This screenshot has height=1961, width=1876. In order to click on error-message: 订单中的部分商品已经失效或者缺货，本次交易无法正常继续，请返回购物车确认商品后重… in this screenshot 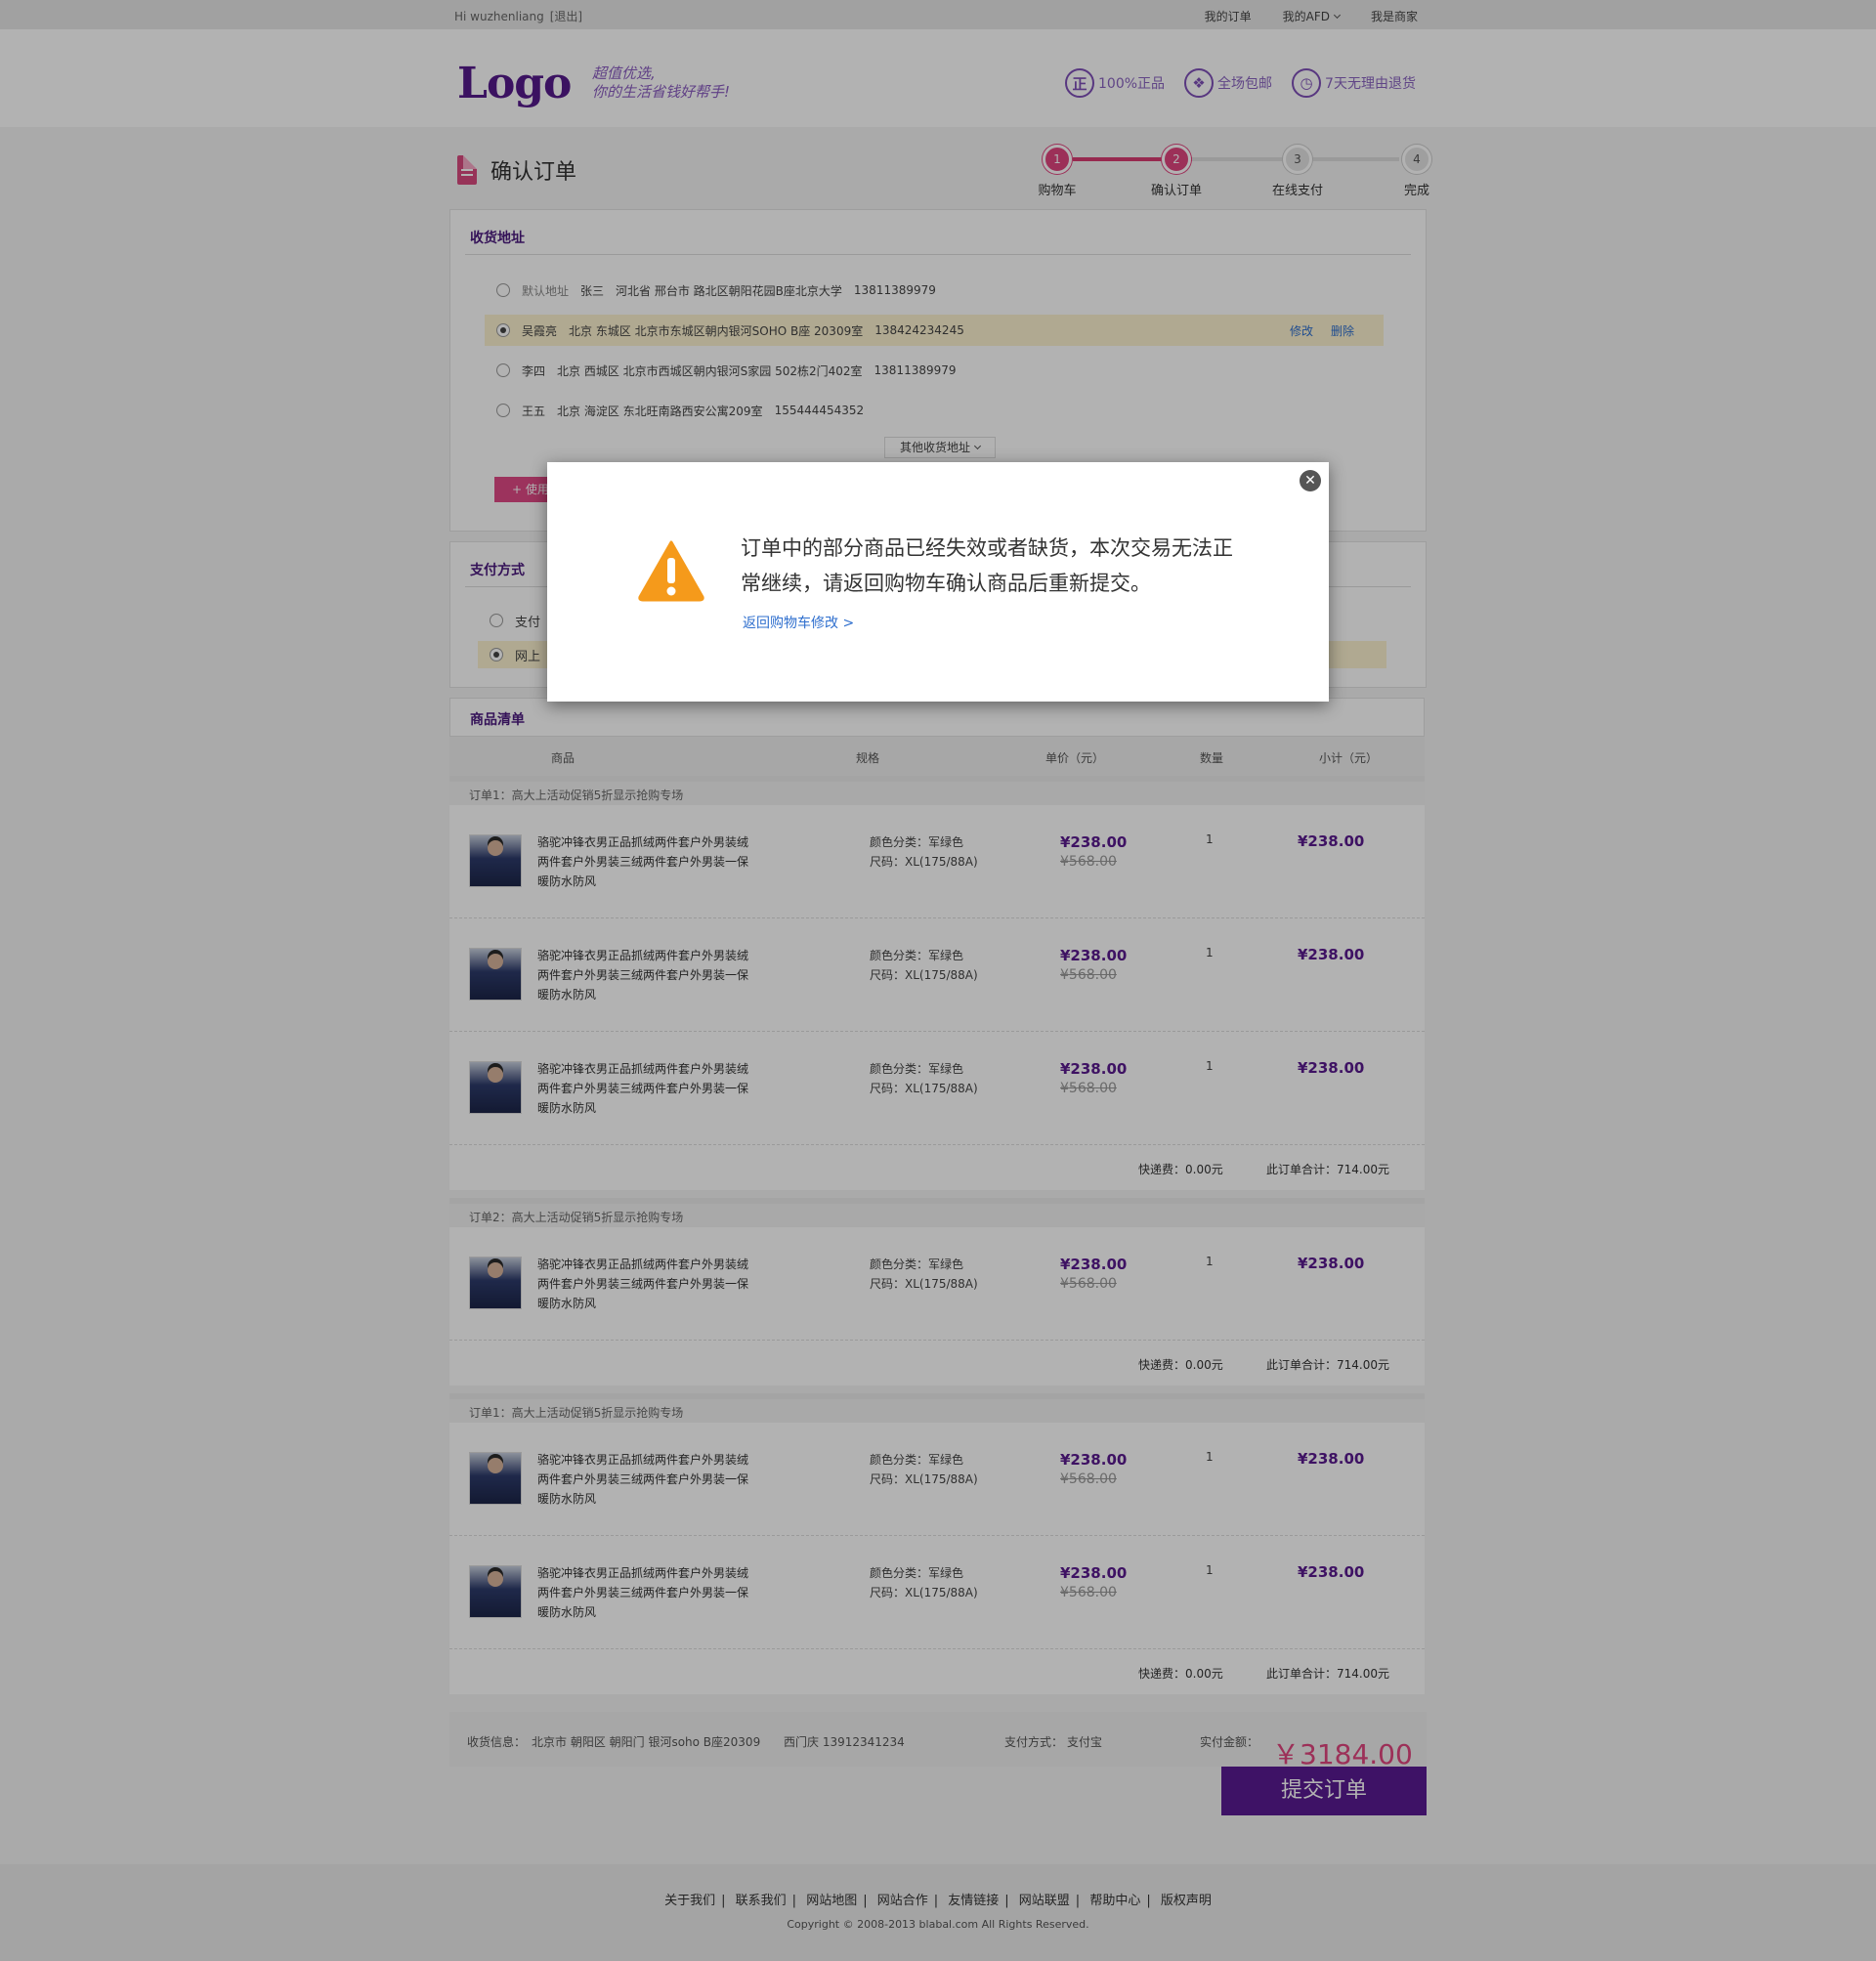, I will do `click(987, 565)`.